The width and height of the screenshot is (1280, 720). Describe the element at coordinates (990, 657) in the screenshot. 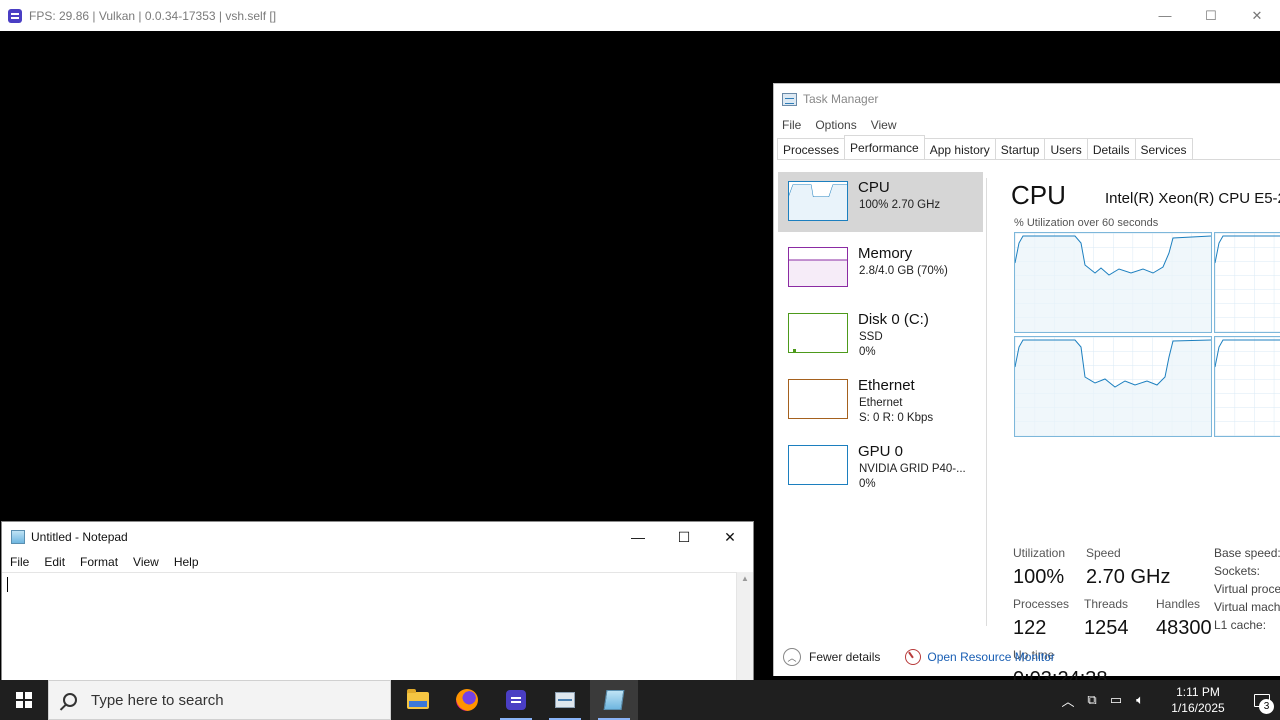

I see `open-resource-monitor-link: Open Resource Monitor` at that location.